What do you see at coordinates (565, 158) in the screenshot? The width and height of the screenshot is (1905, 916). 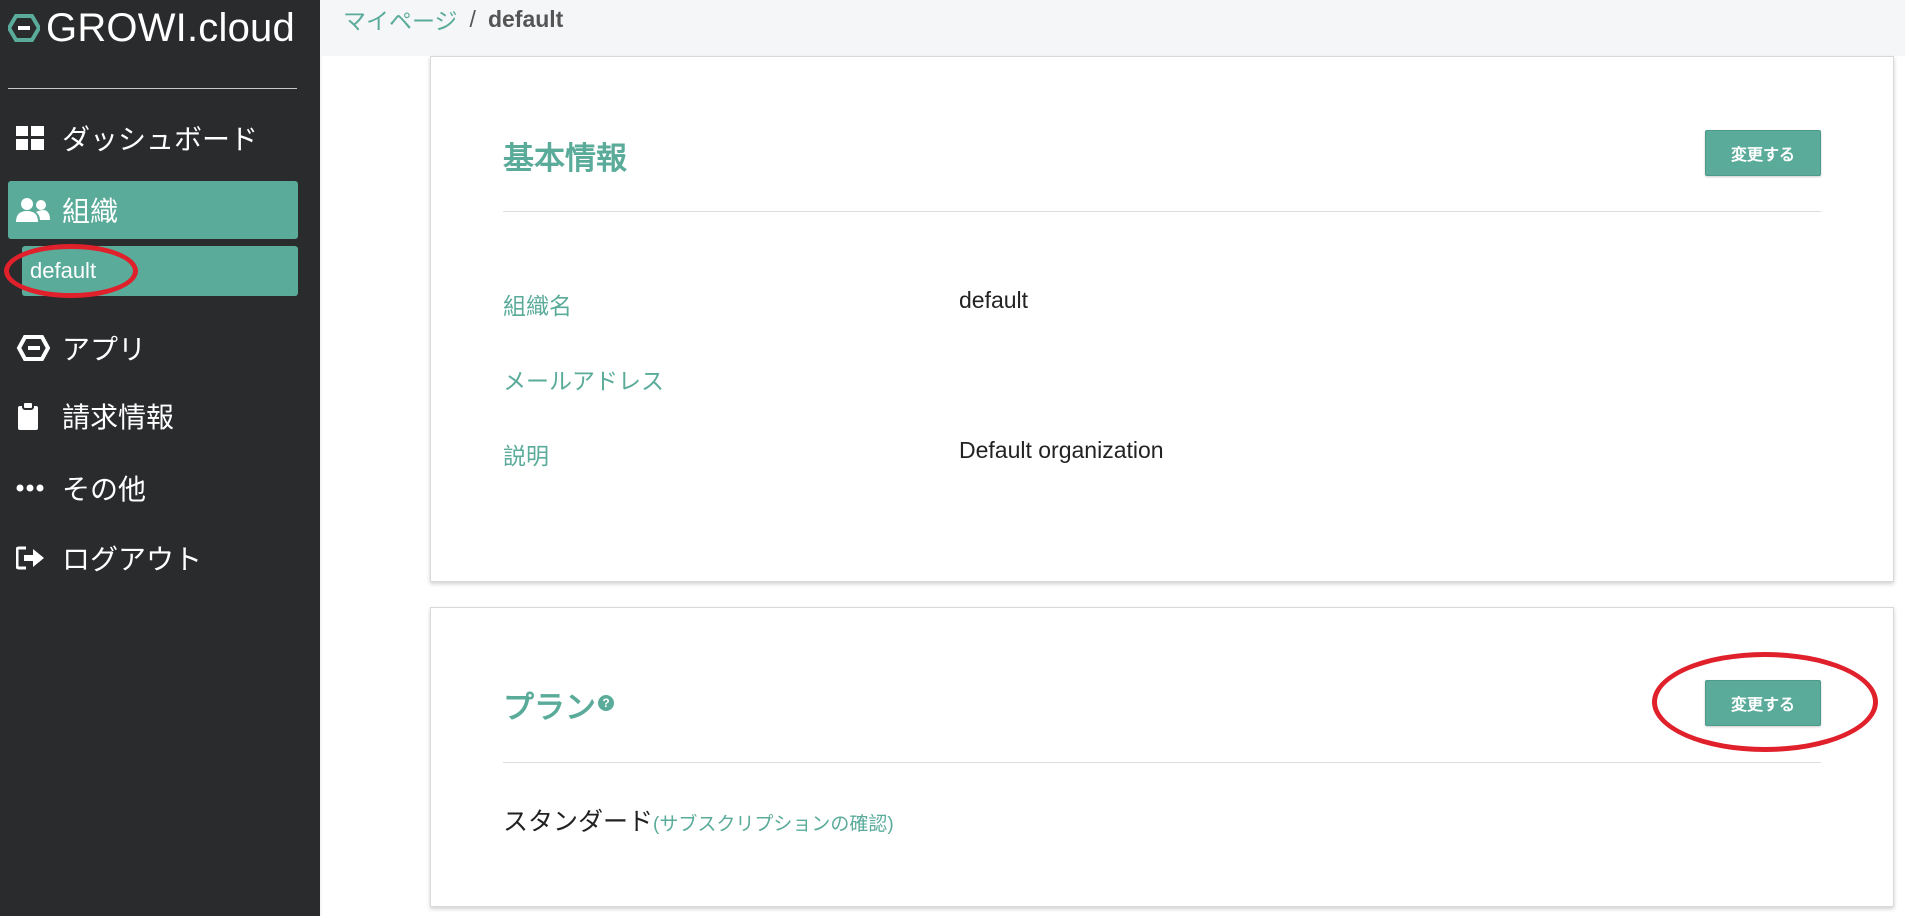 I see `basic-info-title: 基本情報` at bounding box center [565, 158].